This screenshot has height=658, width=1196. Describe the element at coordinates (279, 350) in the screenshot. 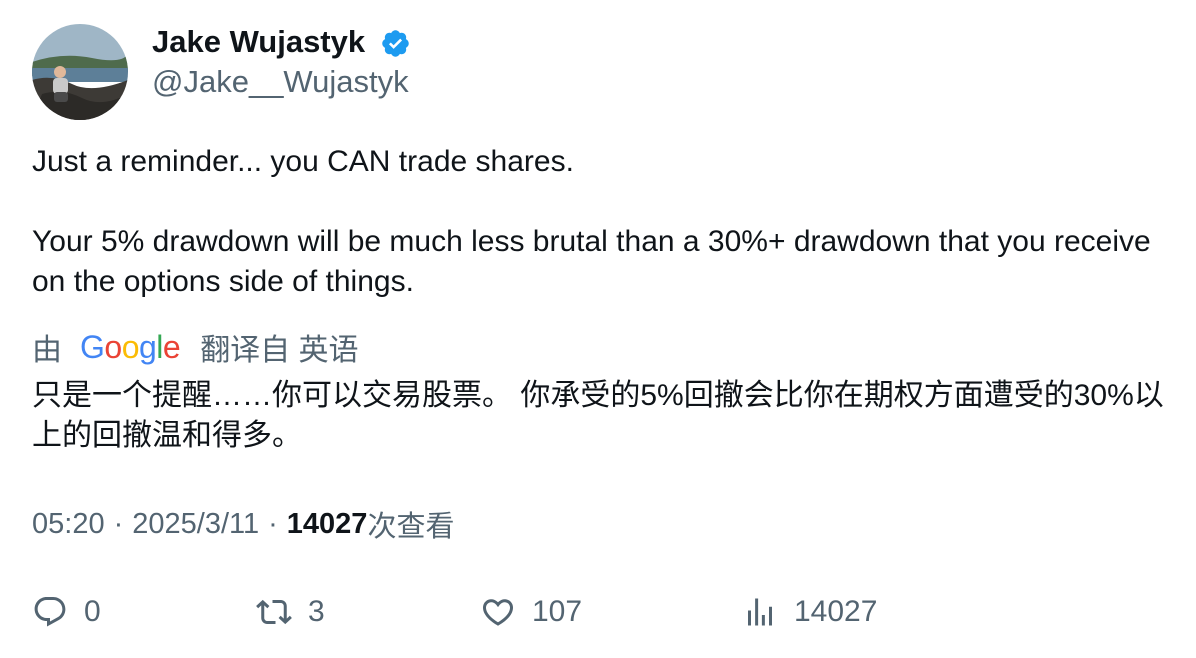

I see `translation-suffix: 翻译自 英语` at that location.